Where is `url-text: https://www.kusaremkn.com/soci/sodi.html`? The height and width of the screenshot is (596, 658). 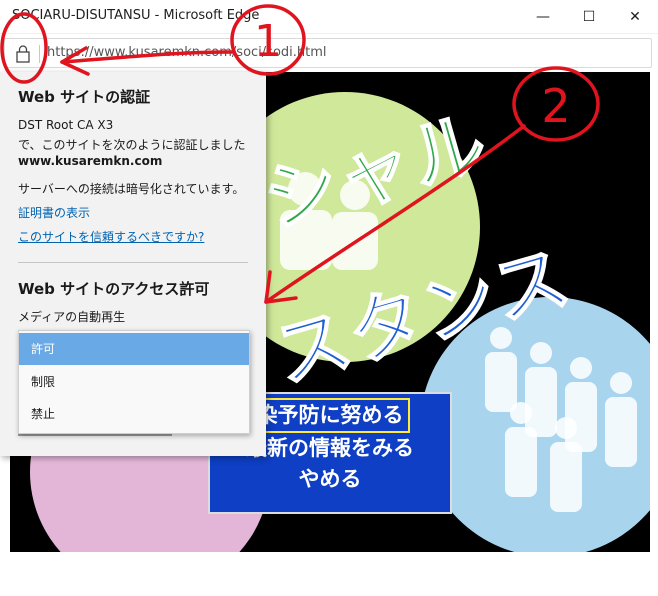 url-text: https://www.kusaremkn.com/soci/sodi.html is located at coordinates (187, 52).